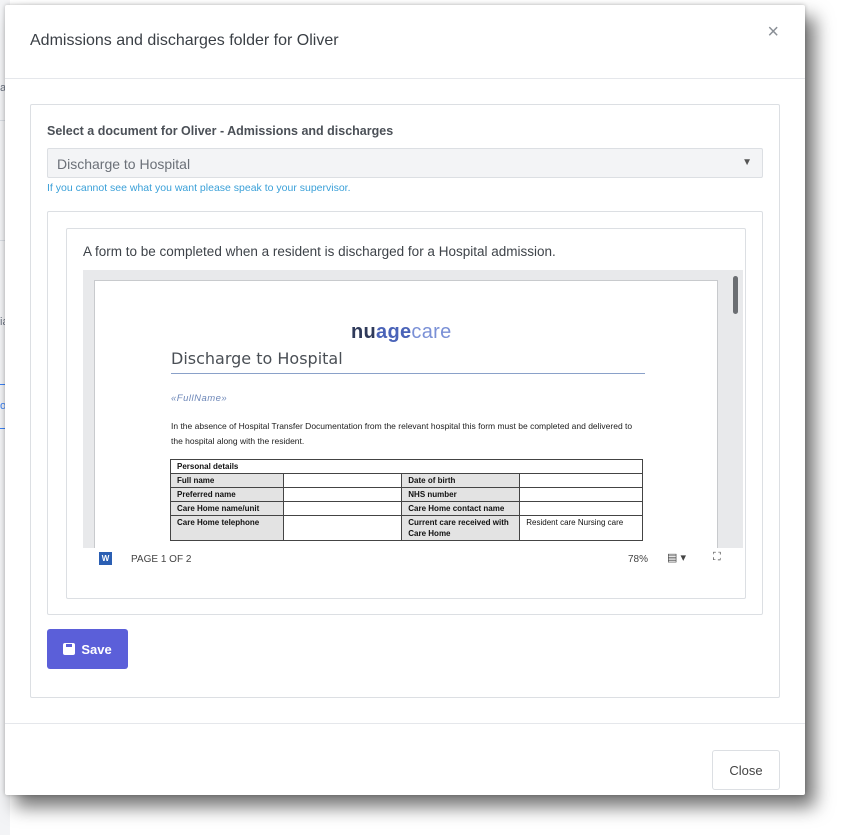 The image size is (845, 835). Describe the element at coordinates (461, 528) in the screenshot. I see `table-cell: Current care received with Care Home` at that location.